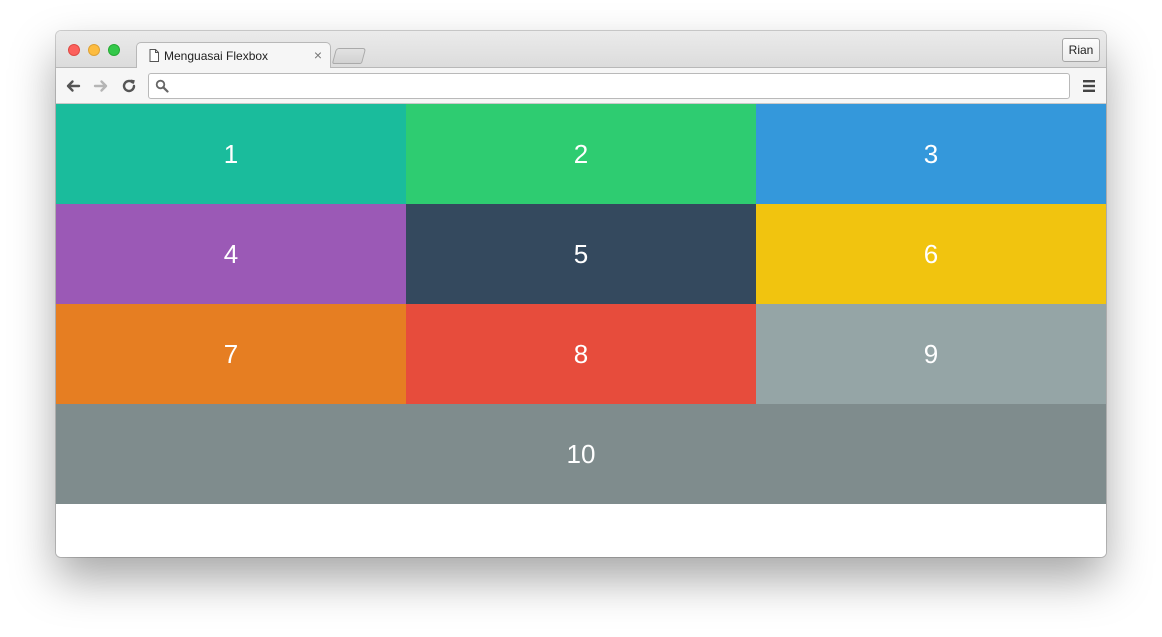 The image size is (1162, 637). Describe the element at coordinates (154, 55) in the screenshot. I see `page-icon` at that location.